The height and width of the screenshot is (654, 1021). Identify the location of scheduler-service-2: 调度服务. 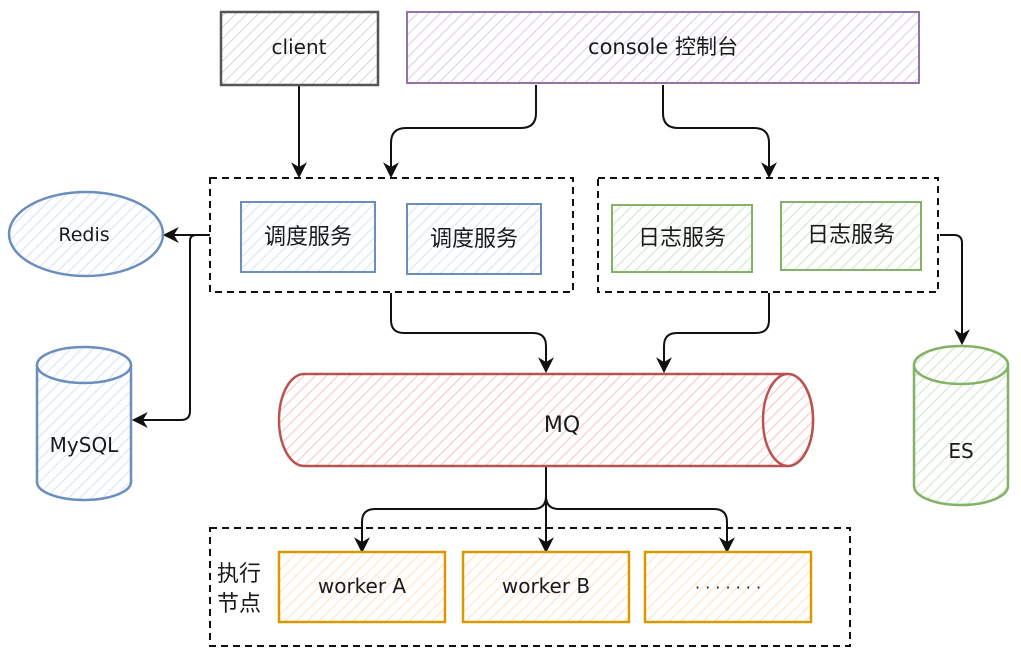
(474, 239).